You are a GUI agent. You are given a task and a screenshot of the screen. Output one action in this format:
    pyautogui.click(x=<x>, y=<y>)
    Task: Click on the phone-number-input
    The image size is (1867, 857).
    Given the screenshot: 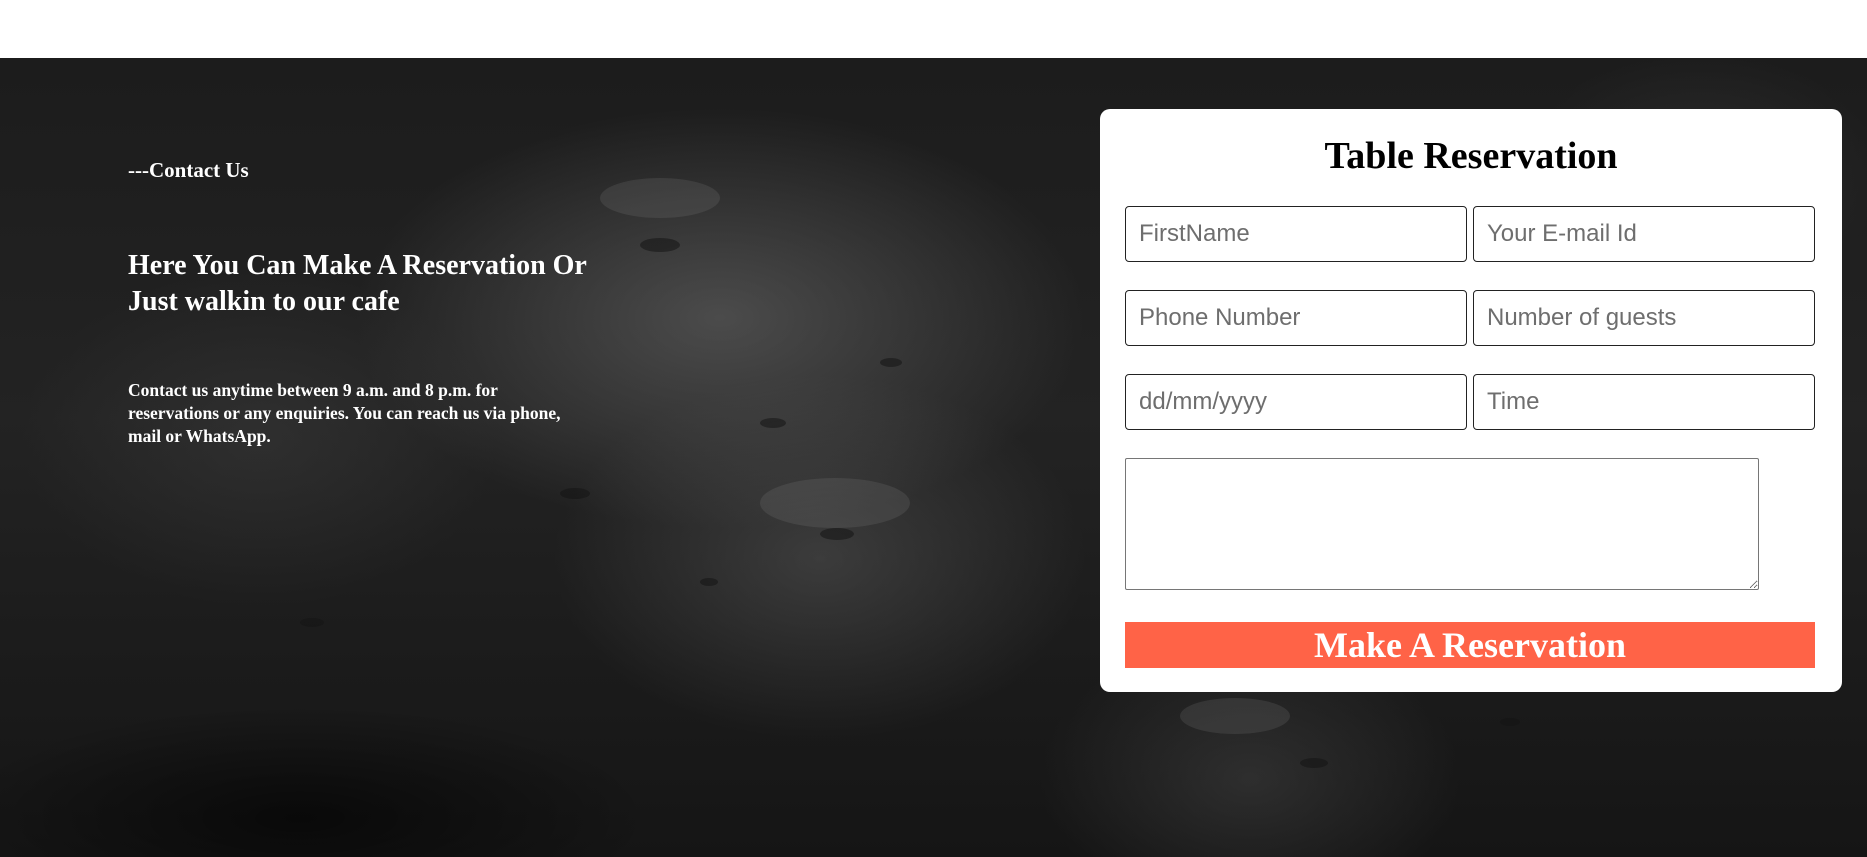 What is the action you would take?
    pyautogui.click(x=1296, y=318)
    